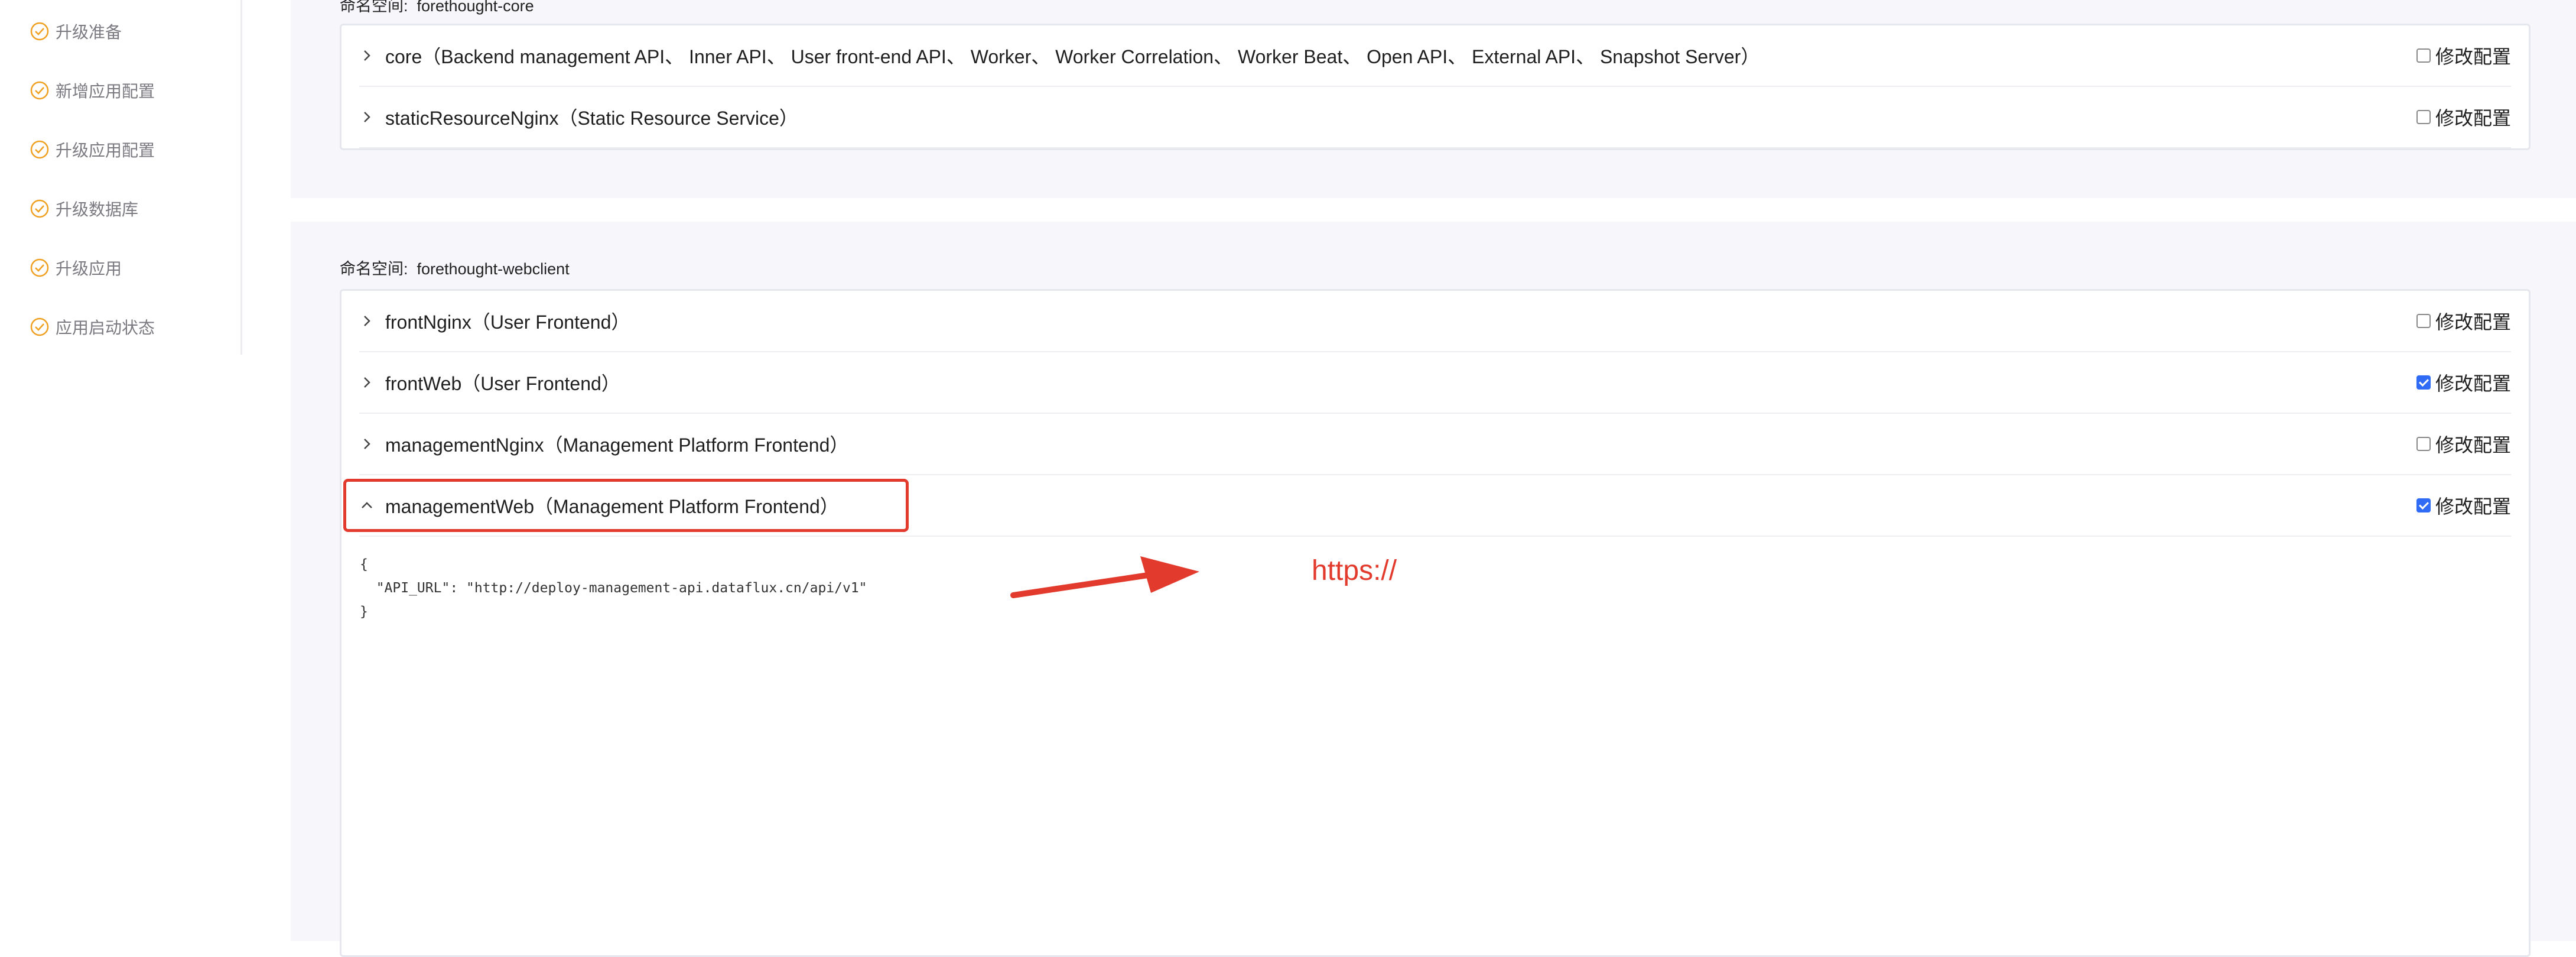 This screenshot has width=2576, height=957. I want to click on step-label: 新增应用配置, so click(106, 90).